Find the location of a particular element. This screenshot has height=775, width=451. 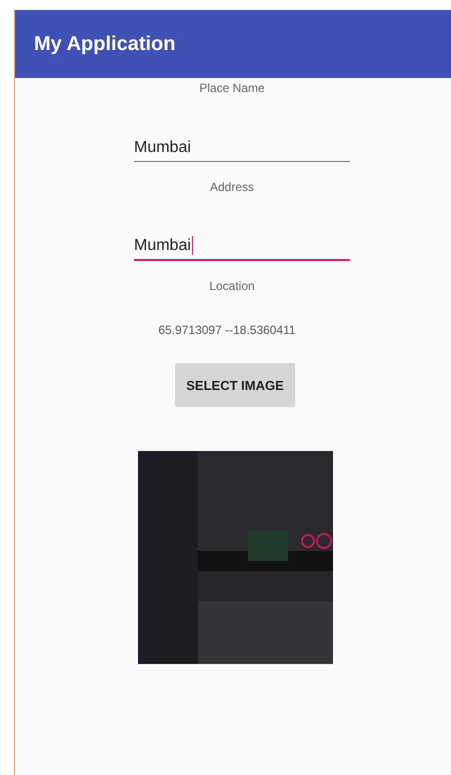

select-image-button: SELECT IMAGE is located at coordinates (235, 385).